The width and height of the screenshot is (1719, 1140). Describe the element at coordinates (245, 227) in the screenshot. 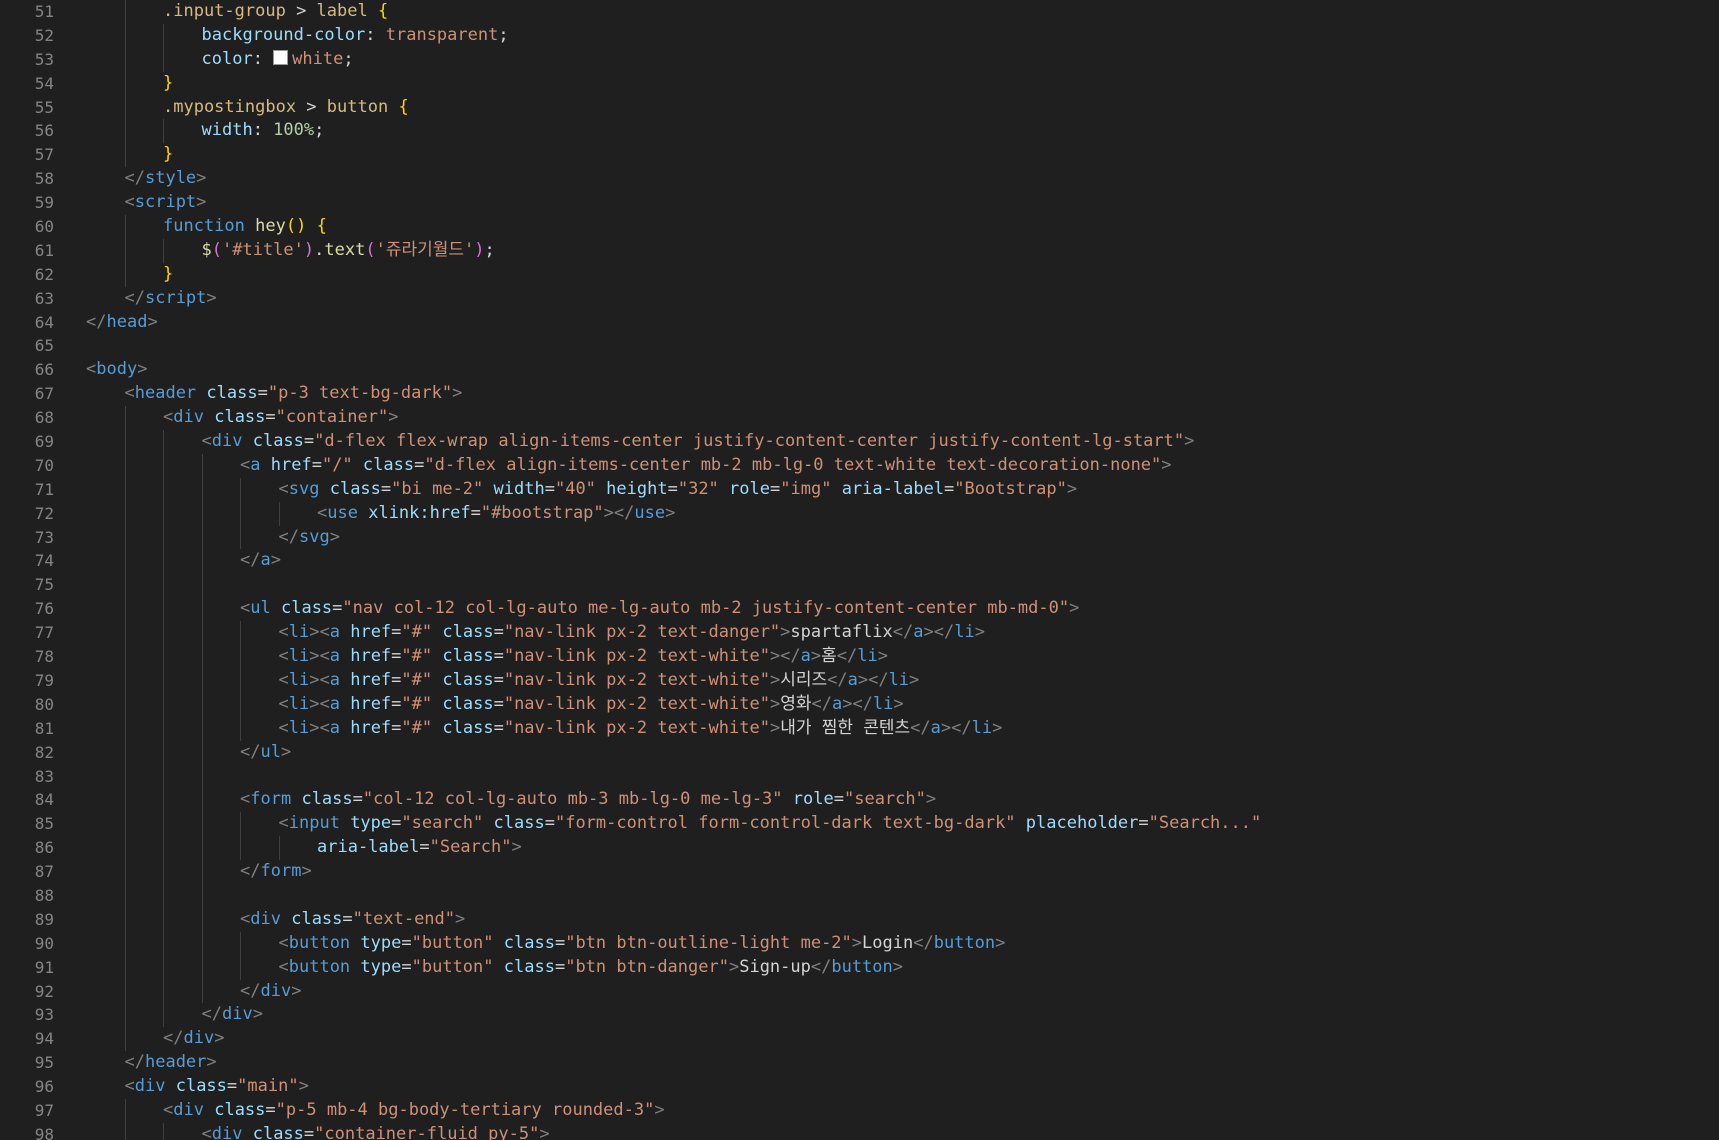

I see `code-text: function hey() {` at that location.